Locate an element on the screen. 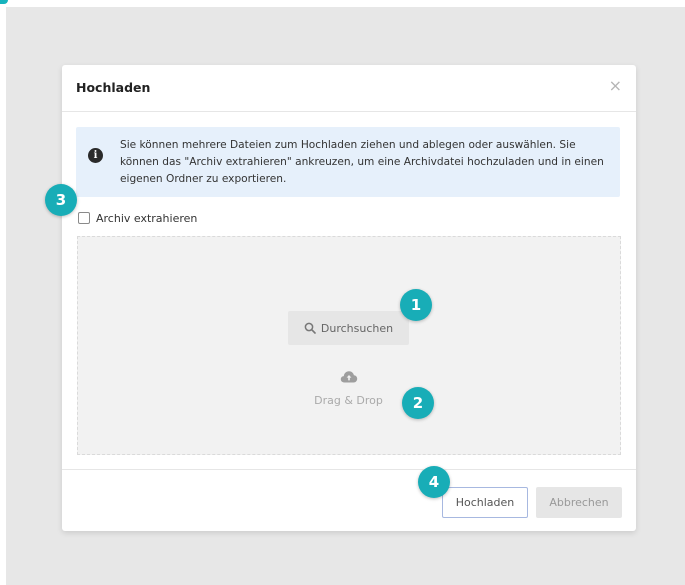  callout-badge-2: 2 is located at coordinates (418, 403).